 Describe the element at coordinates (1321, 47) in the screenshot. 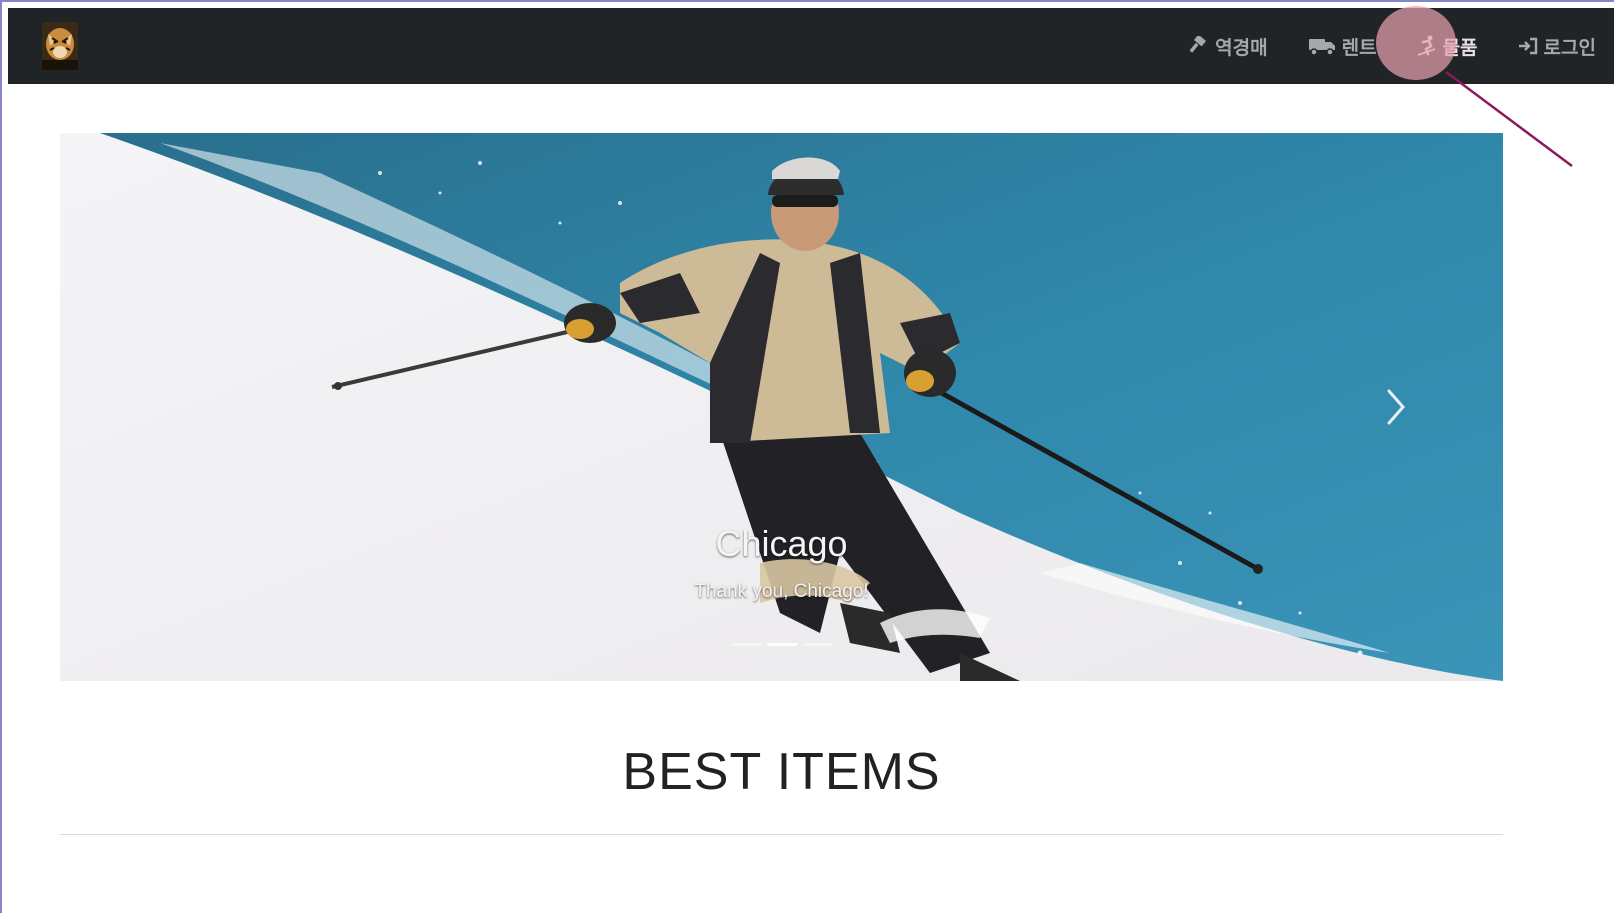

I see `truck-icon` at that location.